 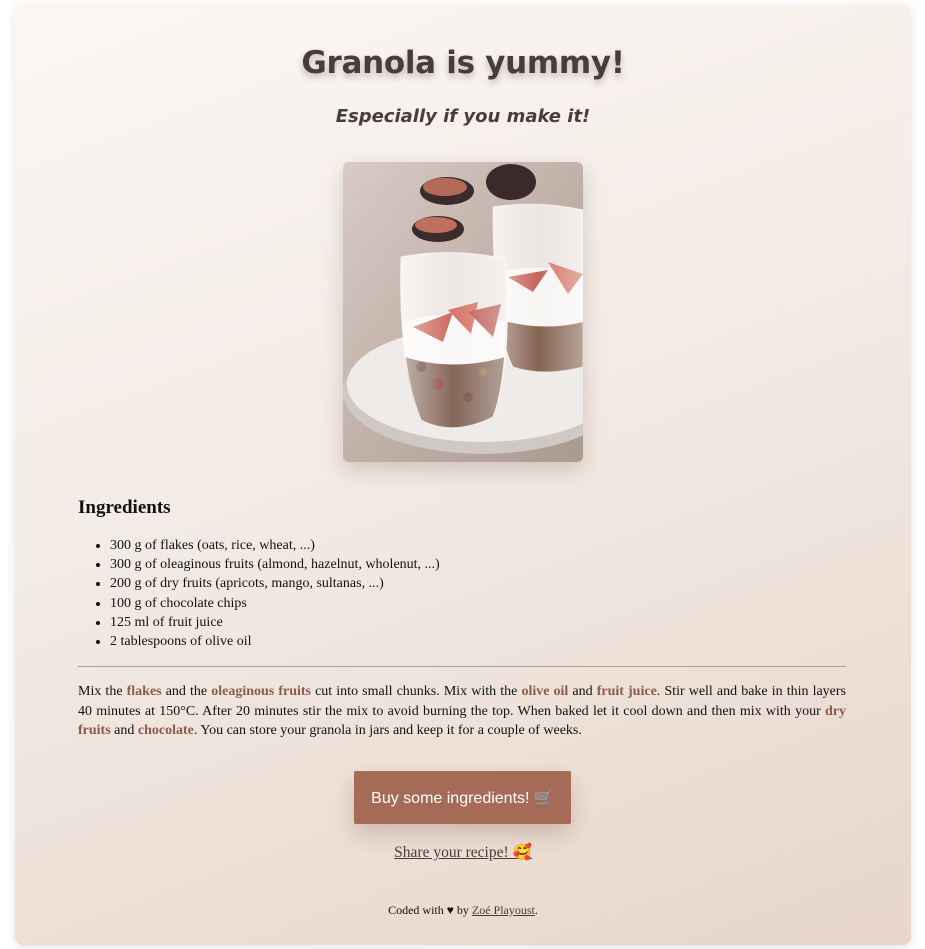 I want to click on highlight-olive-oil: olive oil, so click(x=545, y=691).